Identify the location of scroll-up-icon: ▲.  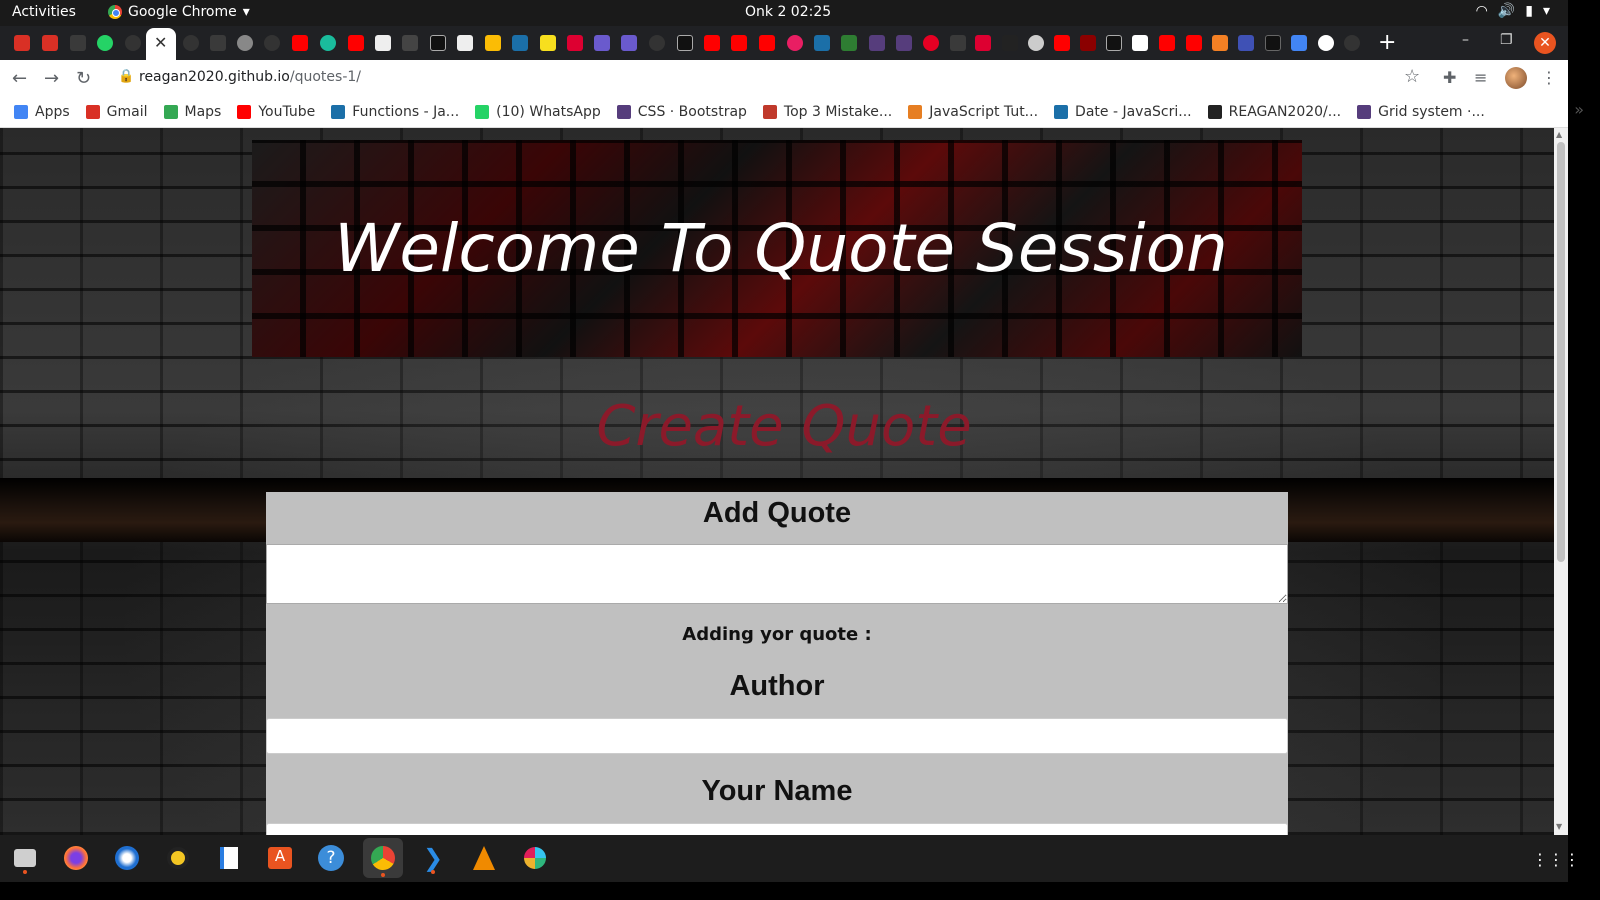
(1559, 134).